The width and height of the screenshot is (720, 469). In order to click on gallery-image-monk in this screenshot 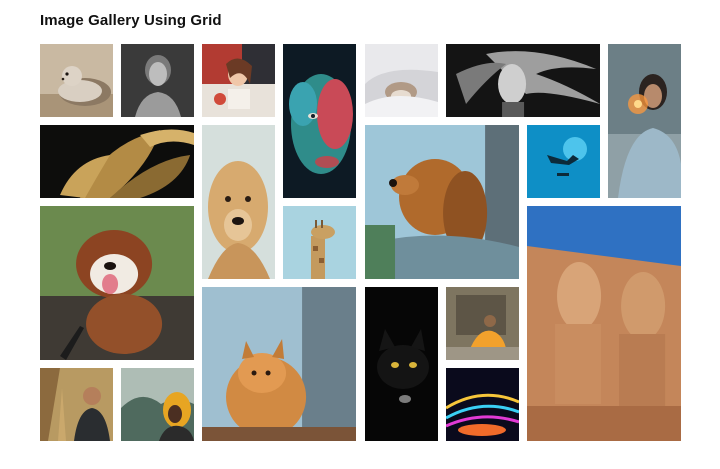, I will do `click(482, 323)`.